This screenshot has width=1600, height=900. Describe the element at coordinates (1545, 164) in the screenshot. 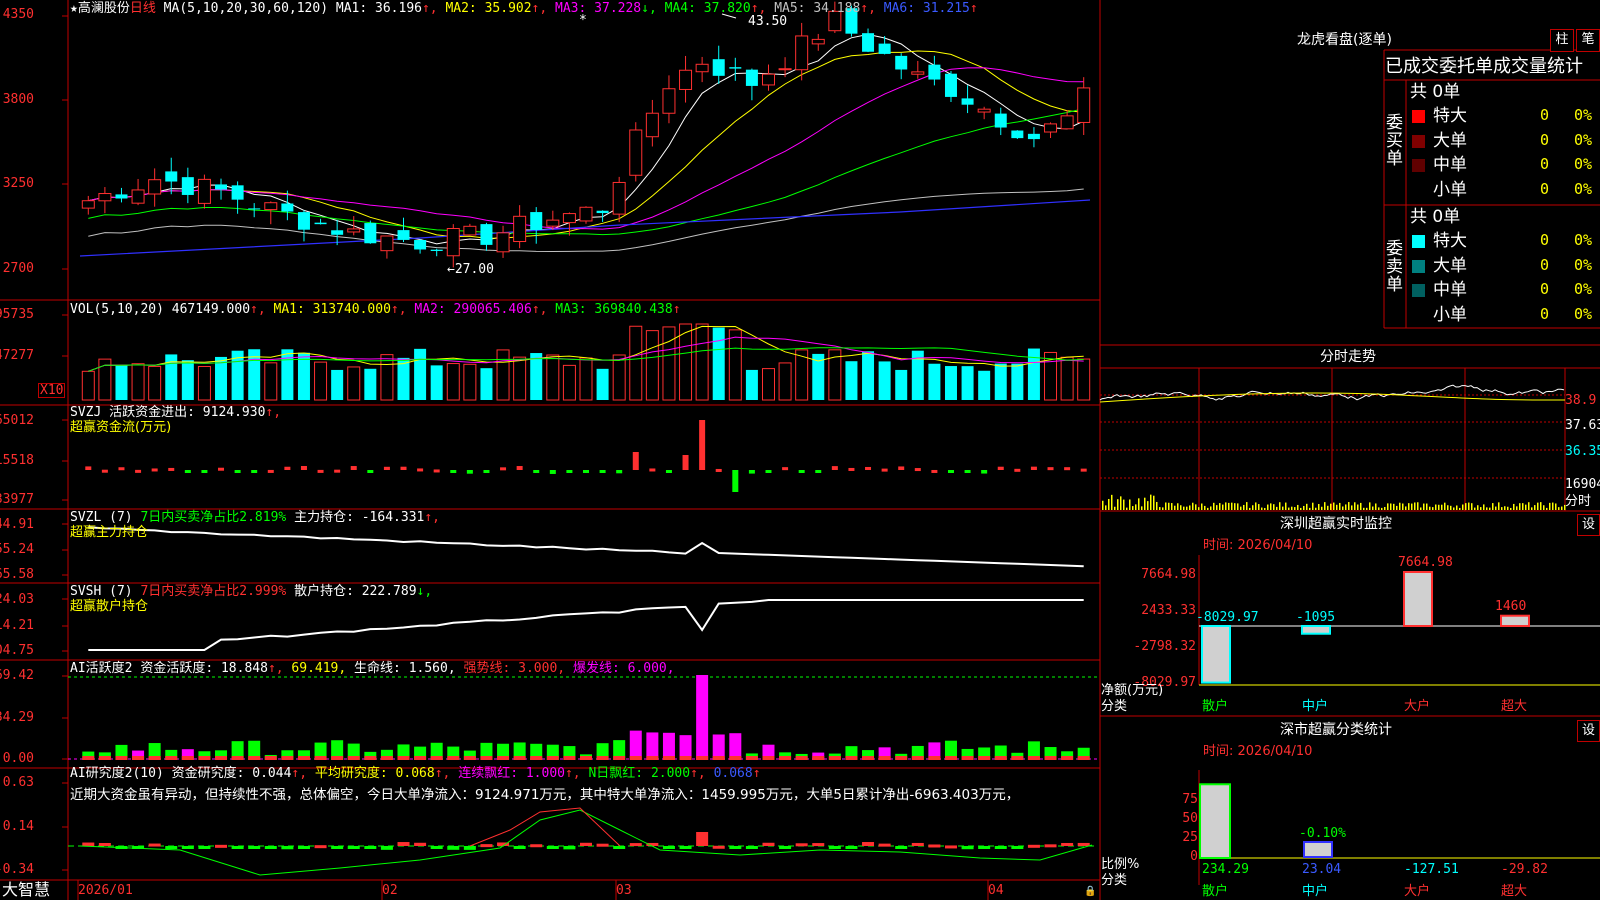

I see `buy-row-value-2: 0` at that location.